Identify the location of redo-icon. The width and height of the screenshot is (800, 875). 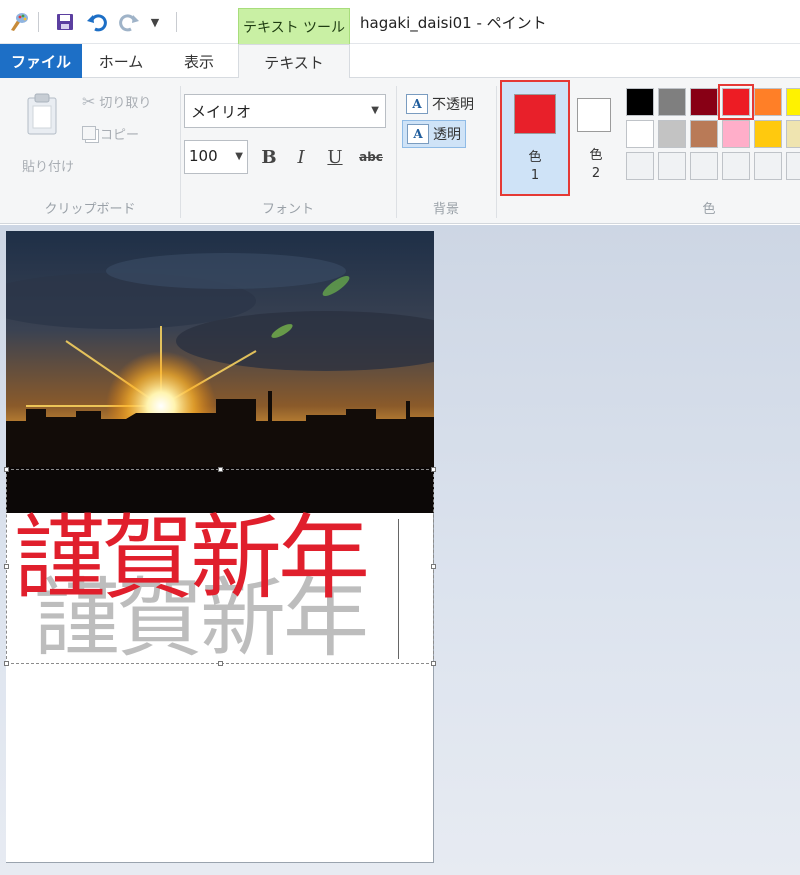
(129, 22).